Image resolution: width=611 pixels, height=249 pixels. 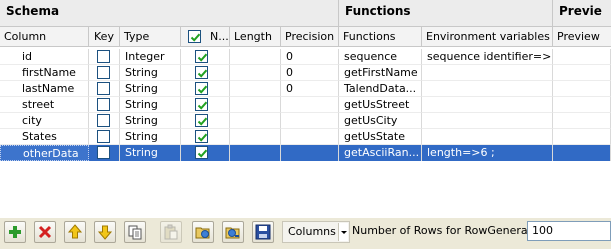 I want to click on cell-function: getUsStreet, so click(x=380, y=105).